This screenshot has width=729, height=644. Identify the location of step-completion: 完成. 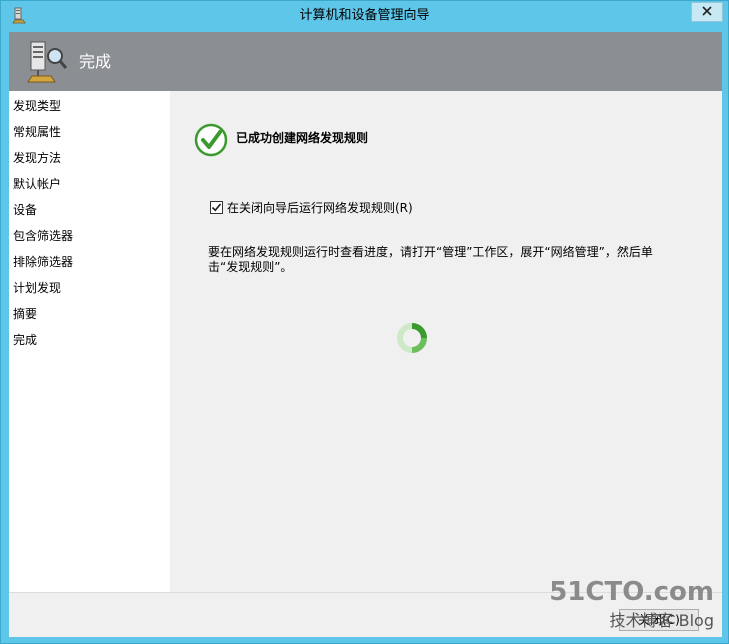
(89, 342).